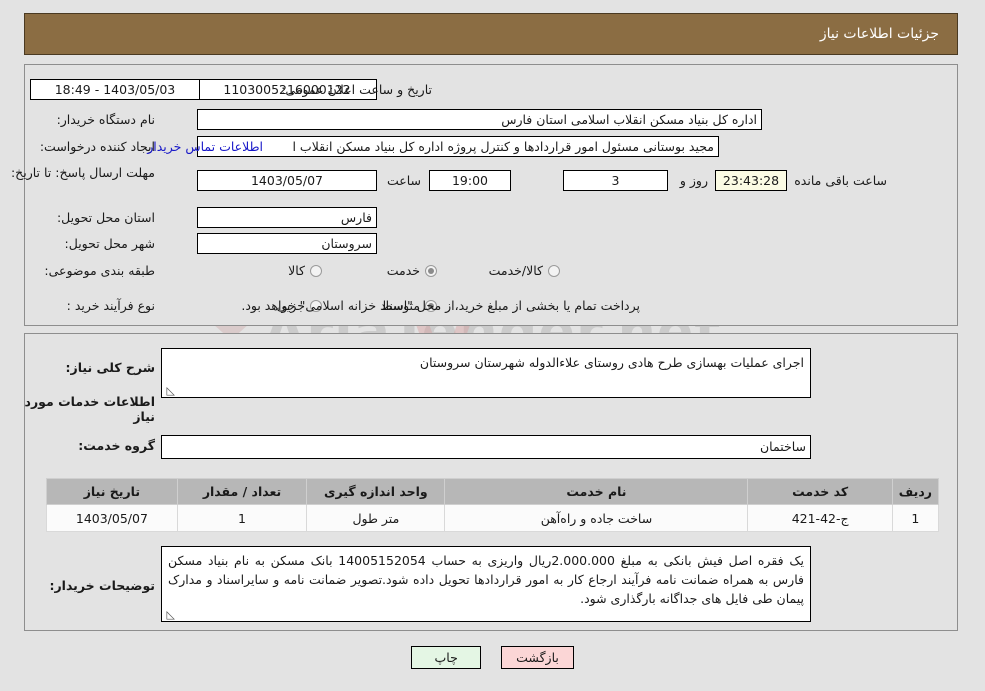 The width and height of the screenshot is (985, 691). Describe the element at coordinates (110, 305) in the screenshot. I see `purchase-type-label: نوع فرآیند خرید :` at that location.